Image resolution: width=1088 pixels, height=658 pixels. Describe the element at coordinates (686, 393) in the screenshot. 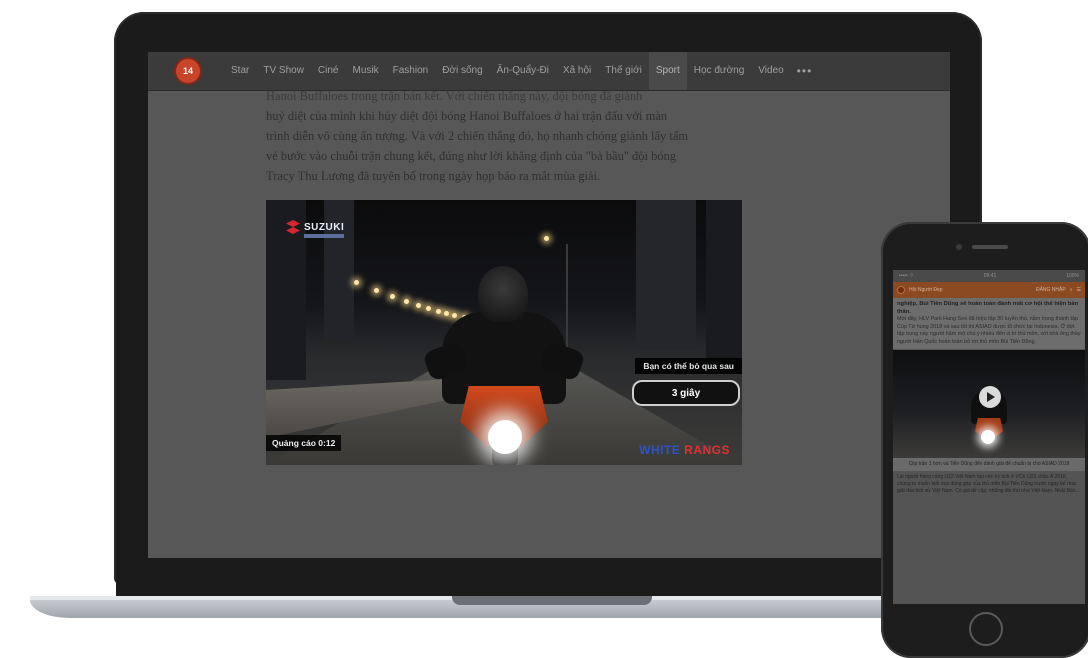

I see `skip-ad-button: 3 giây` at that location.